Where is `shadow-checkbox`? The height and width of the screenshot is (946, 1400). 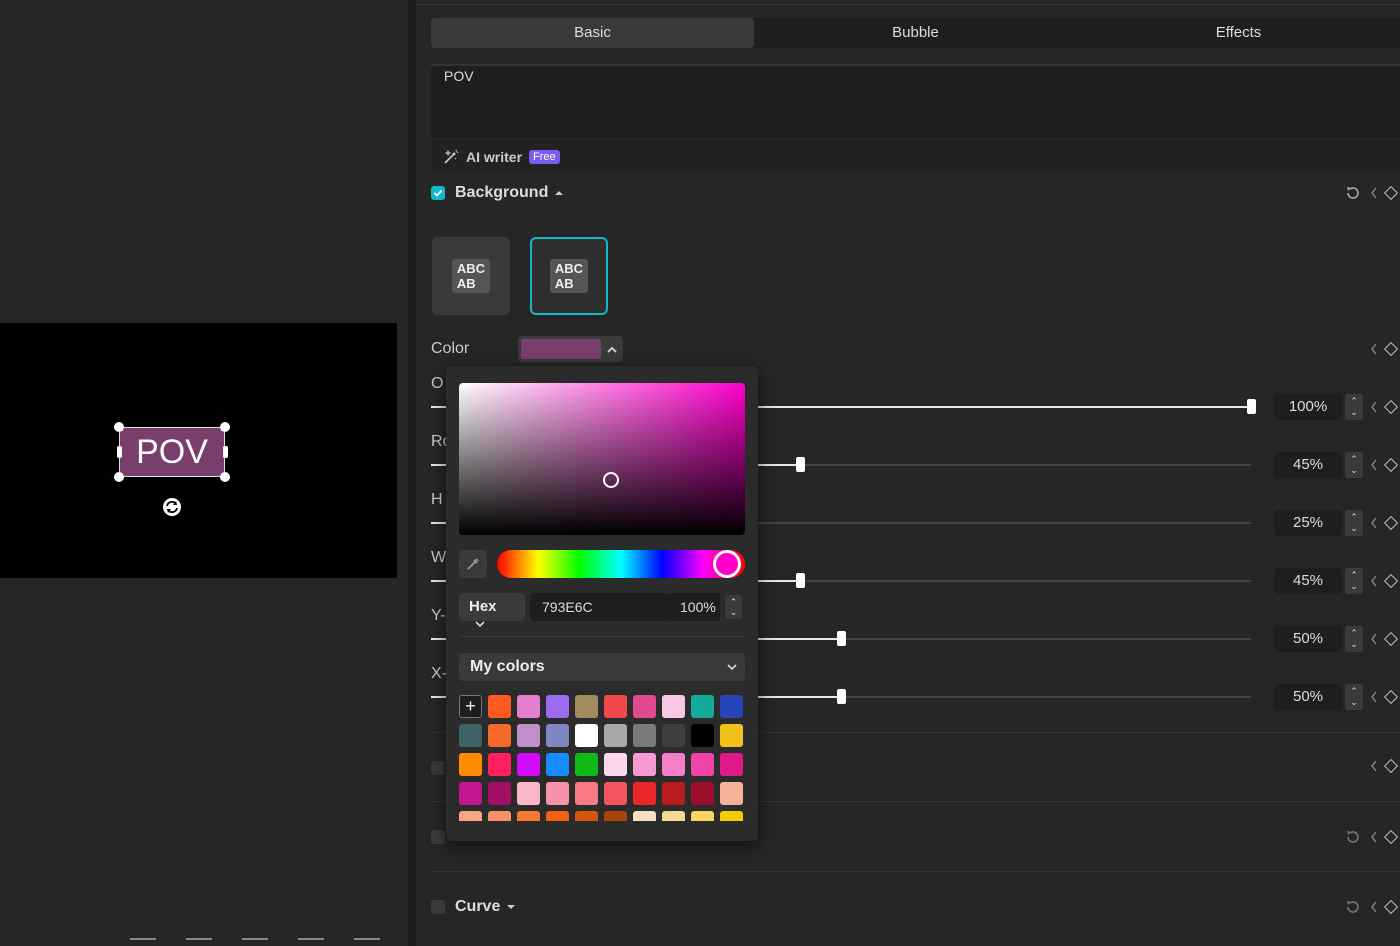
shadow-checkbox is located at coordinates (438, 837).